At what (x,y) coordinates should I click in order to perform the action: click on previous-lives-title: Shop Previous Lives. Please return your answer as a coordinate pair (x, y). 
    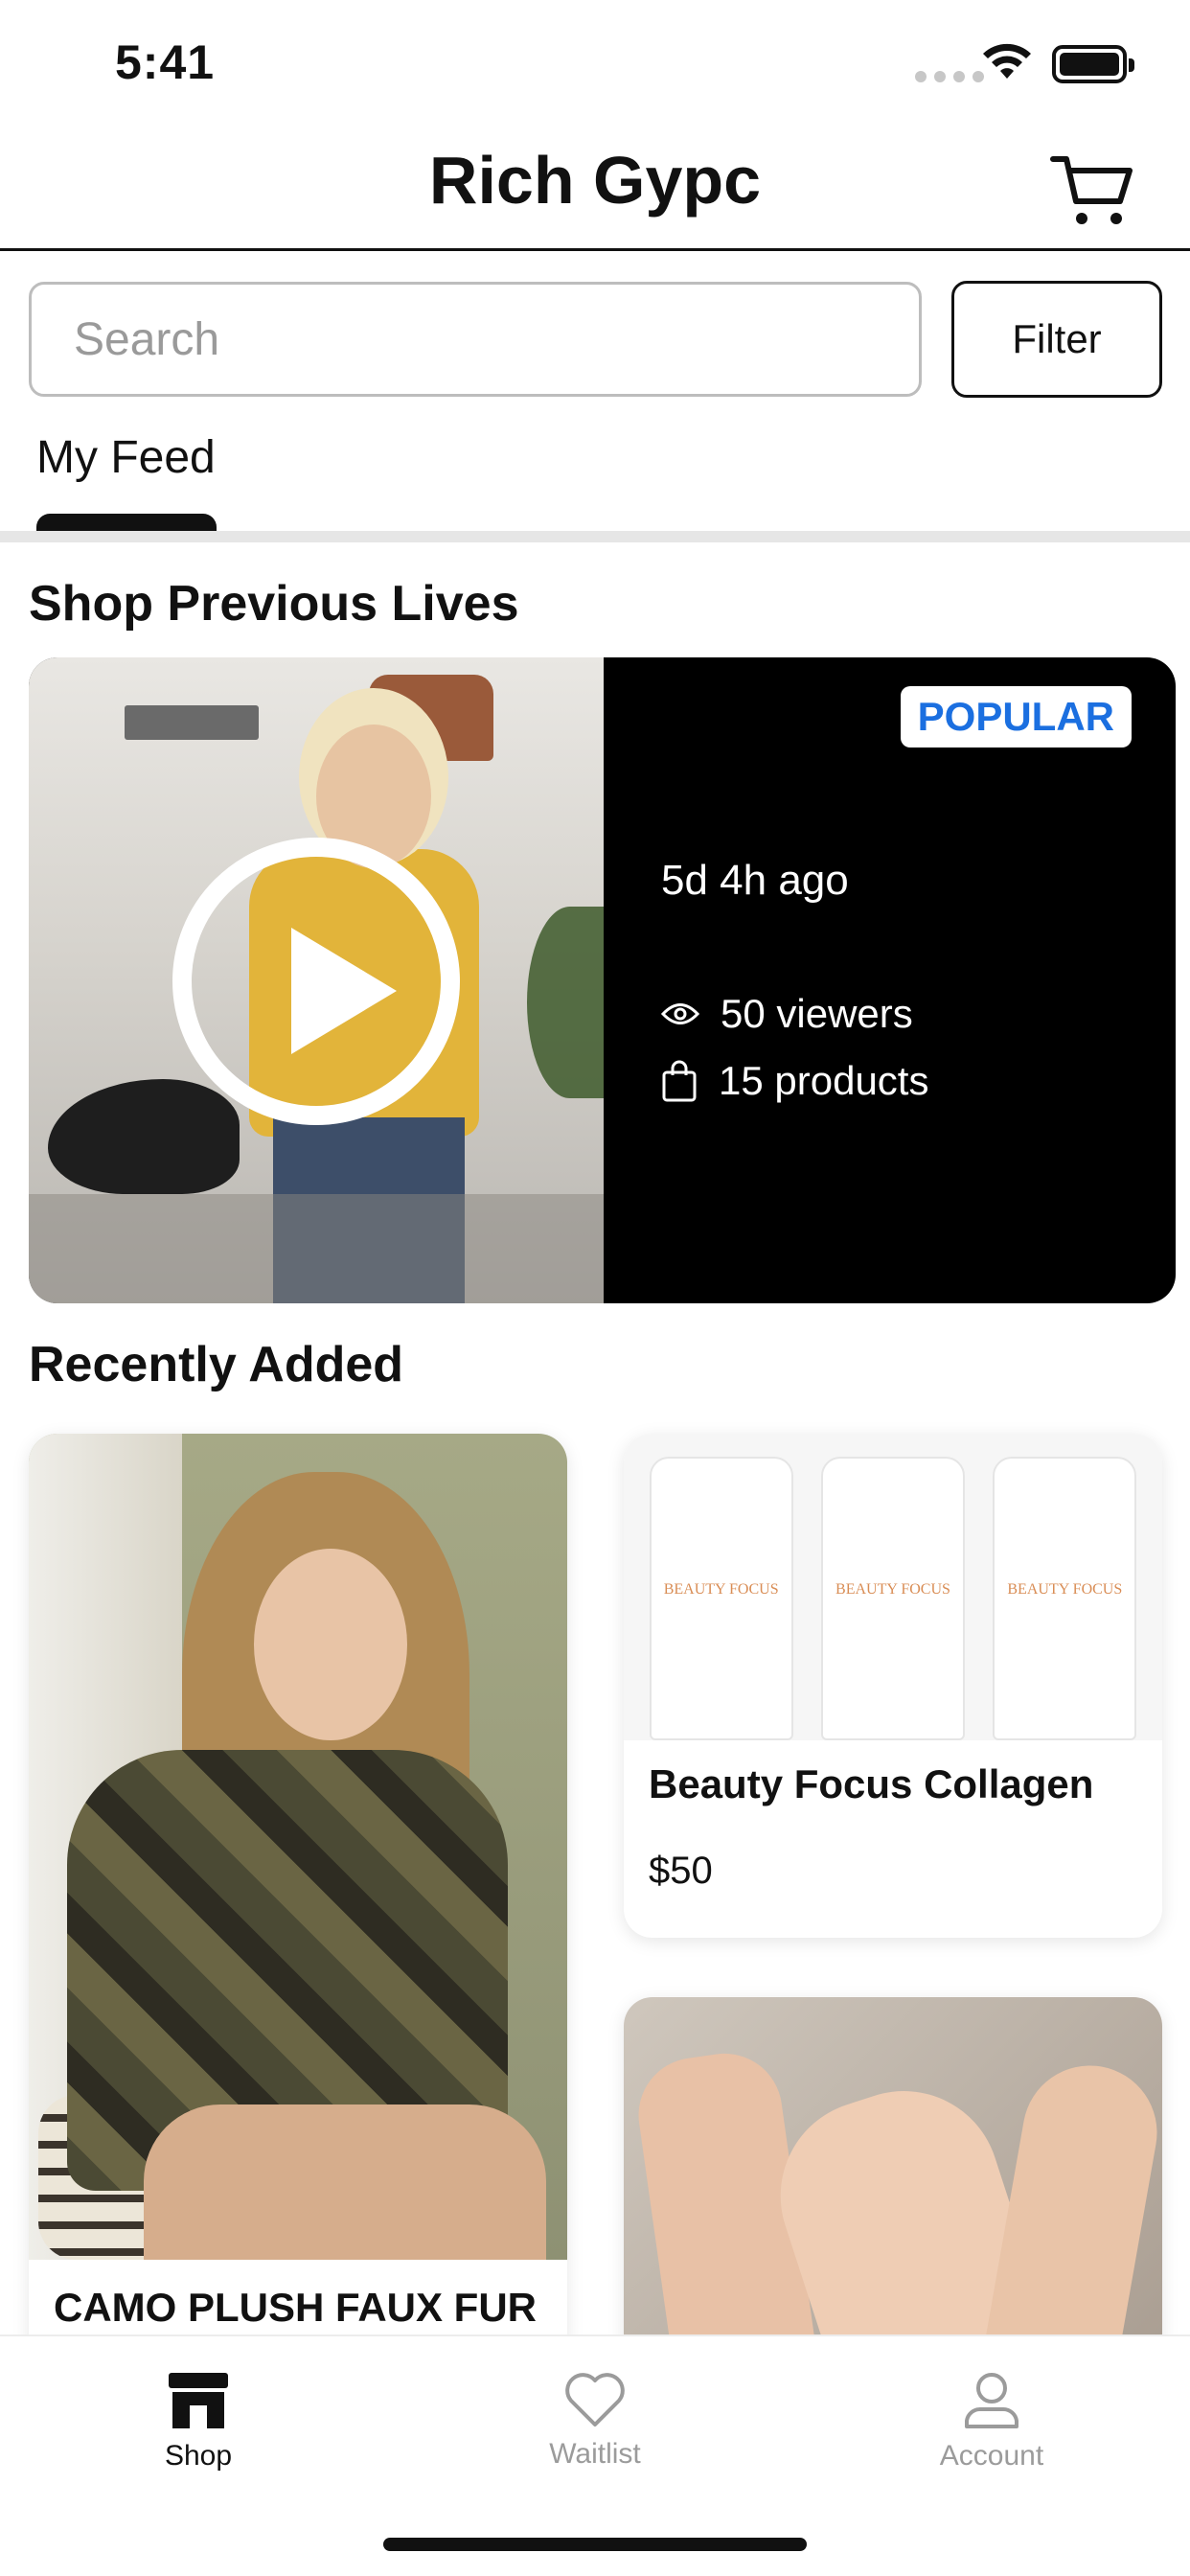
    Looking at the image, I should click on (274, 604).